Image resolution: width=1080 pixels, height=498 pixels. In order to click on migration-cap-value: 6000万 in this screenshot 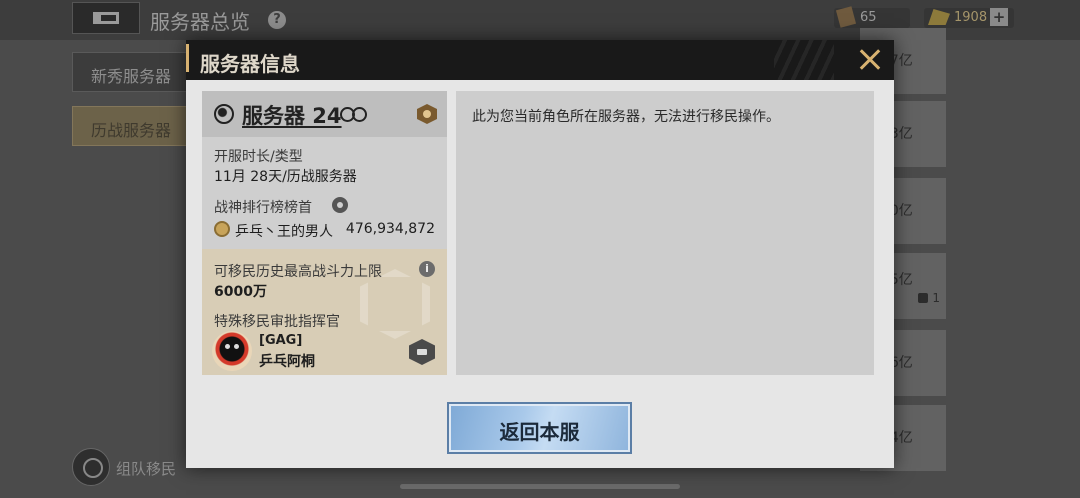, I will do `click(240, 292)`.